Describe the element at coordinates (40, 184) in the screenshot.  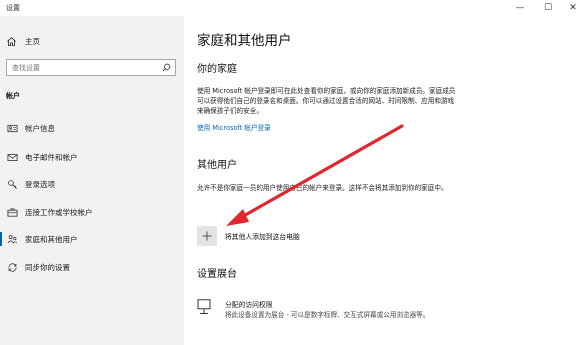
I see `sidebar-item-label: 登录选项` at that location.